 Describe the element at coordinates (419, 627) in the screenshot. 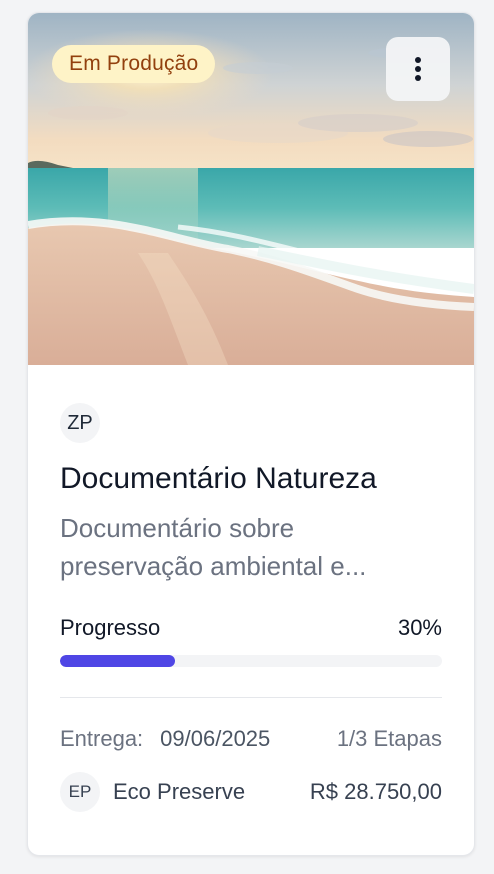

I see `progress-percent: 30%` at that location.